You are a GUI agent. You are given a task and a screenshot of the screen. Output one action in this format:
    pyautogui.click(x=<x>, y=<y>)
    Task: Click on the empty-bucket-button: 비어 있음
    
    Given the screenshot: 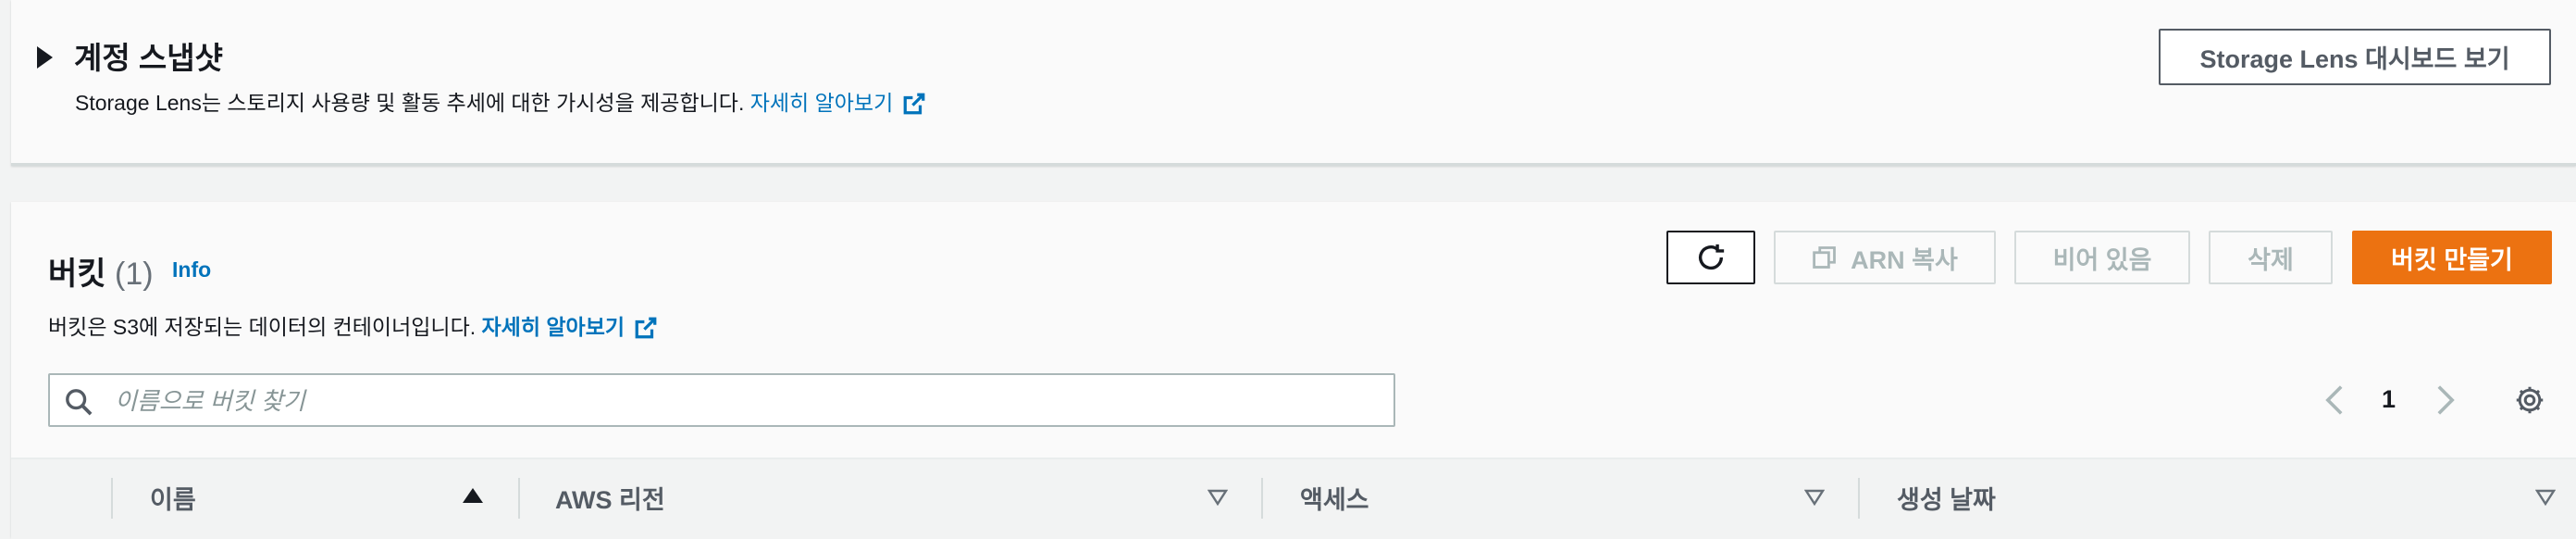 What is the action you would take?
    pyautogui.click(x=2102, y=257)
    